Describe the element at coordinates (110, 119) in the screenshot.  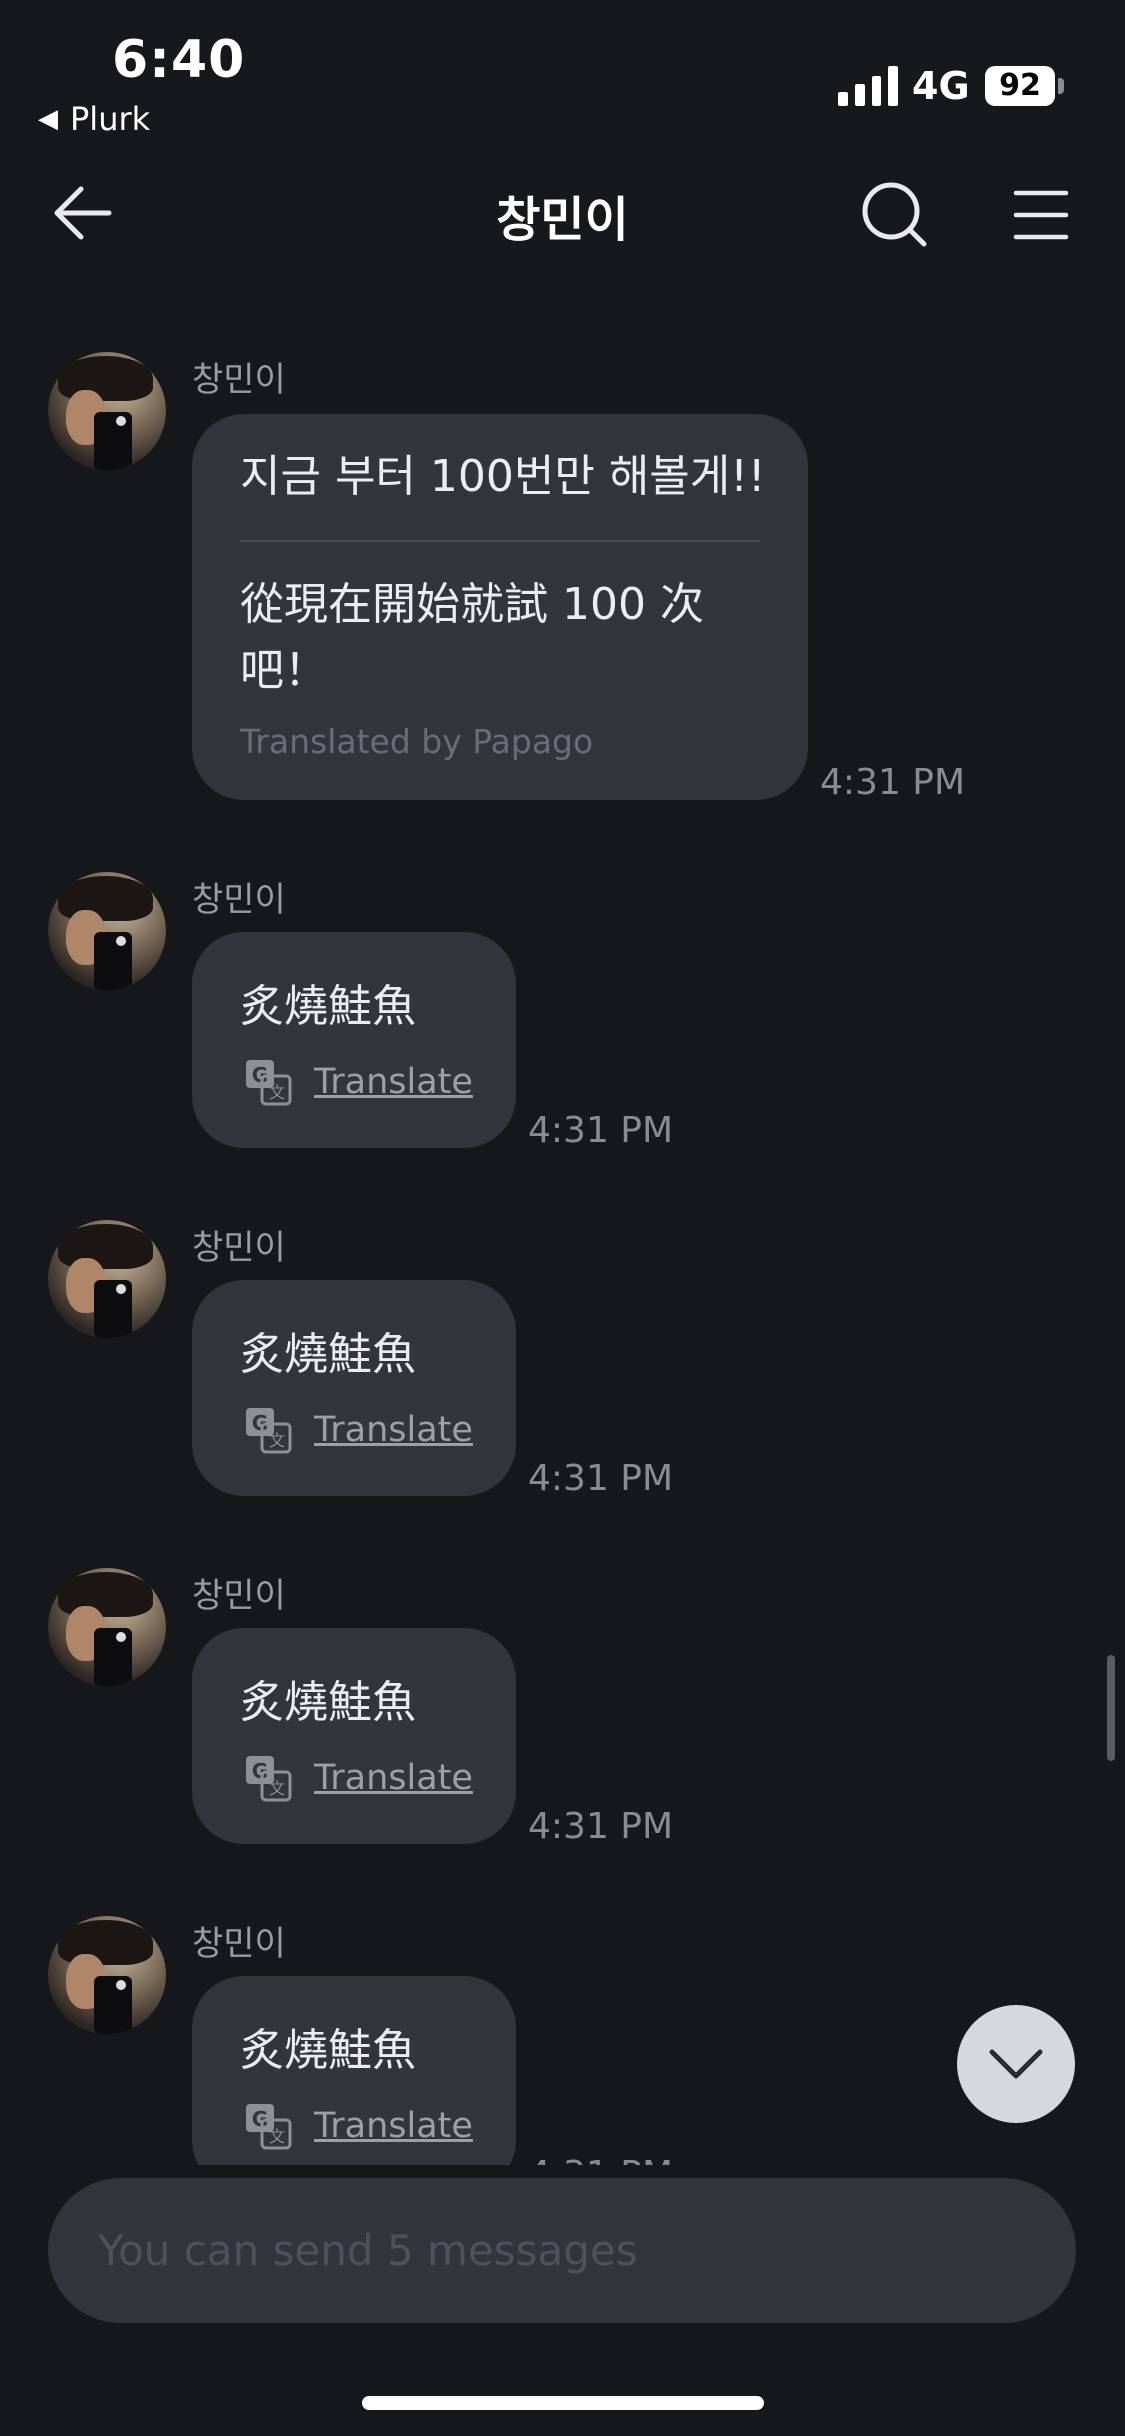
I see `back-app-label: Plurk` at that location.